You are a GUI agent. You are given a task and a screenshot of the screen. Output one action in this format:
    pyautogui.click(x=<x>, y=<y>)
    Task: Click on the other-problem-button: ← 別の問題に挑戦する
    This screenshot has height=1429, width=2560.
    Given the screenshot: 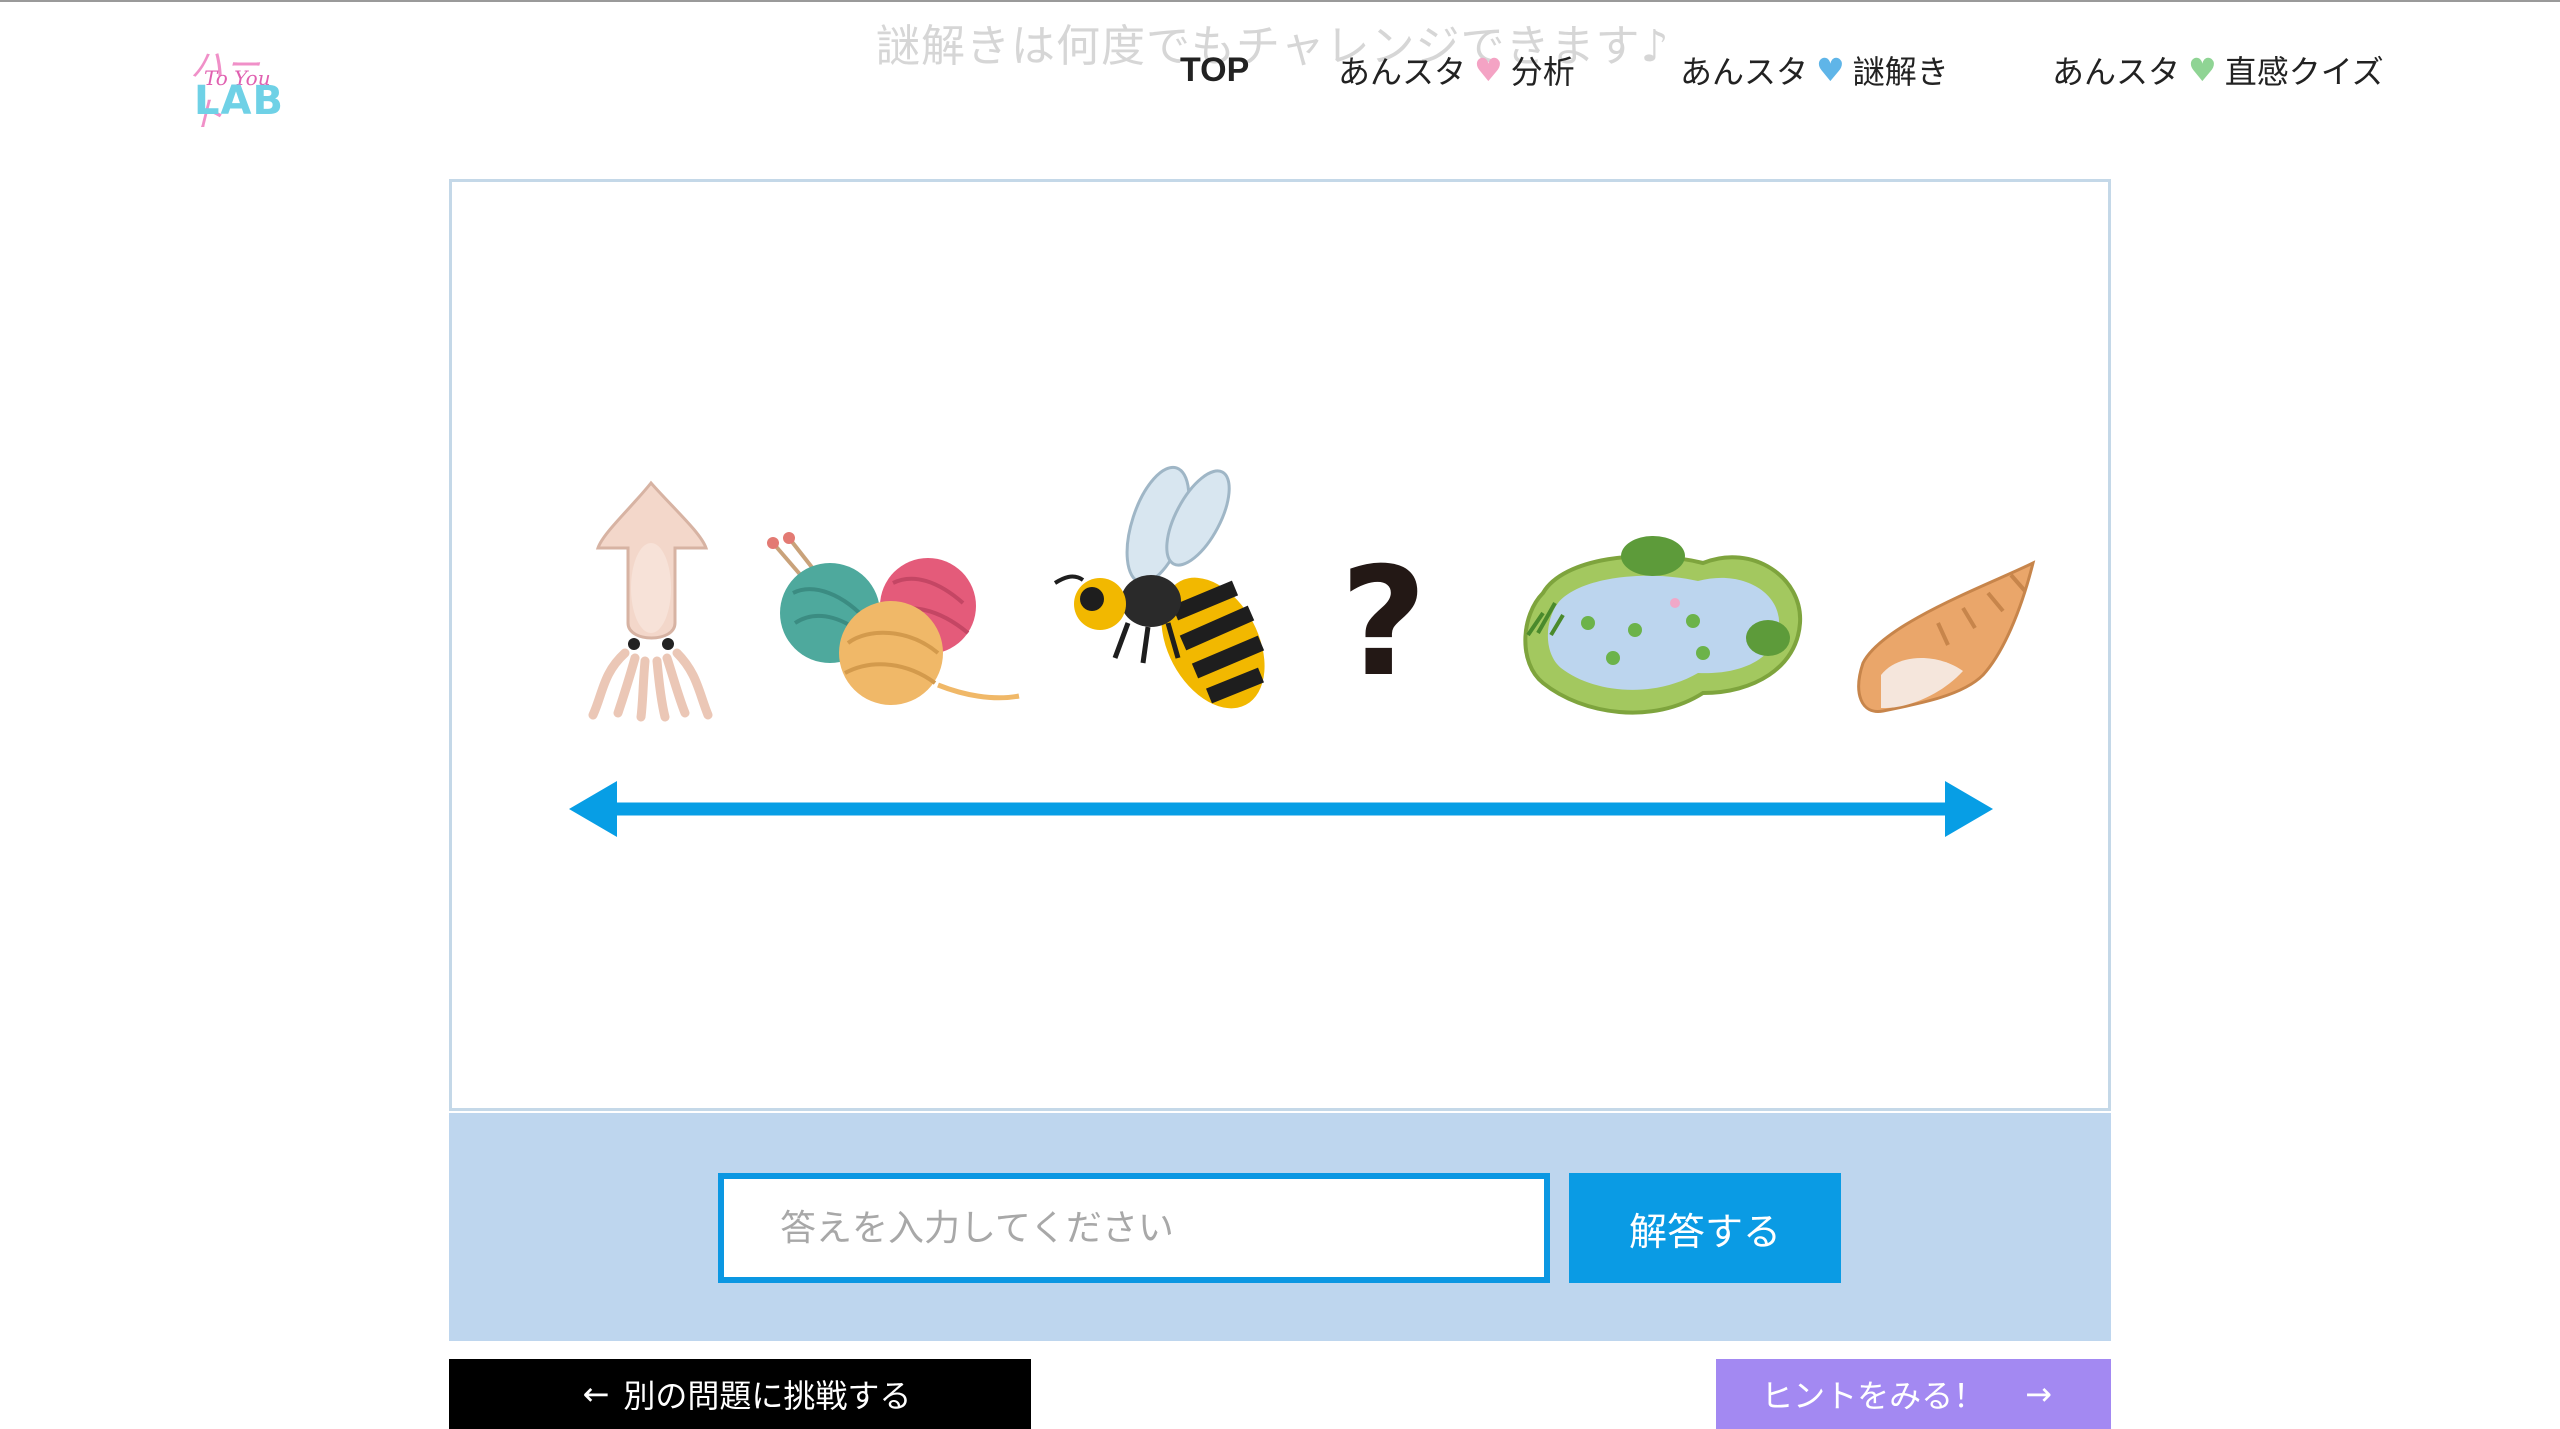 What is the action you would take?
    pyautogui.click(x=740, y=1394)
    